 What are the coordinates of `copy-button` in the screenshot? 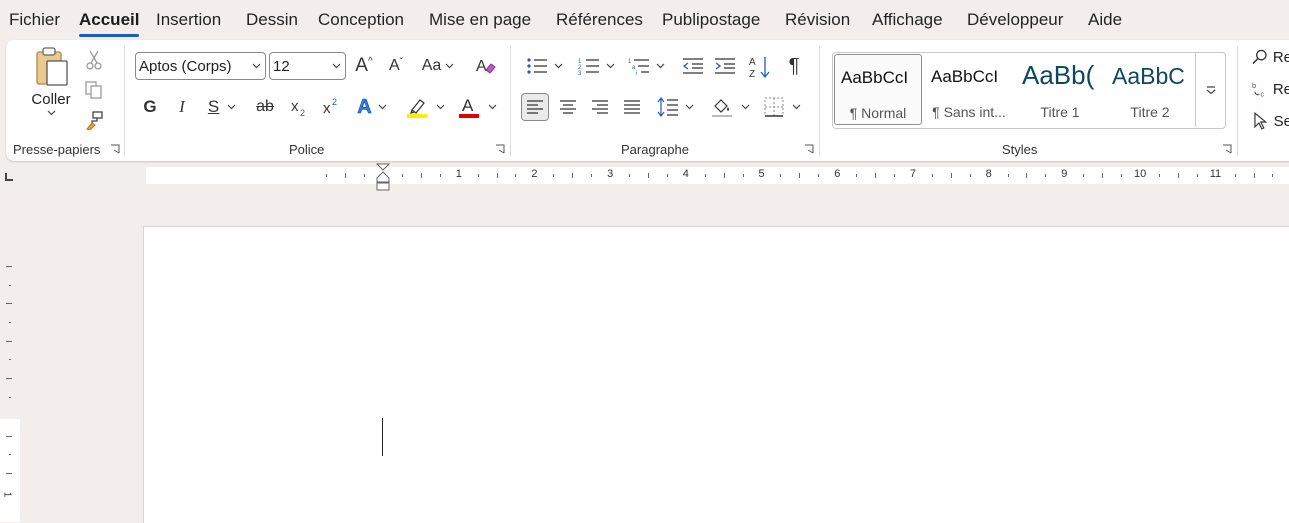 It's located at (94, 90).